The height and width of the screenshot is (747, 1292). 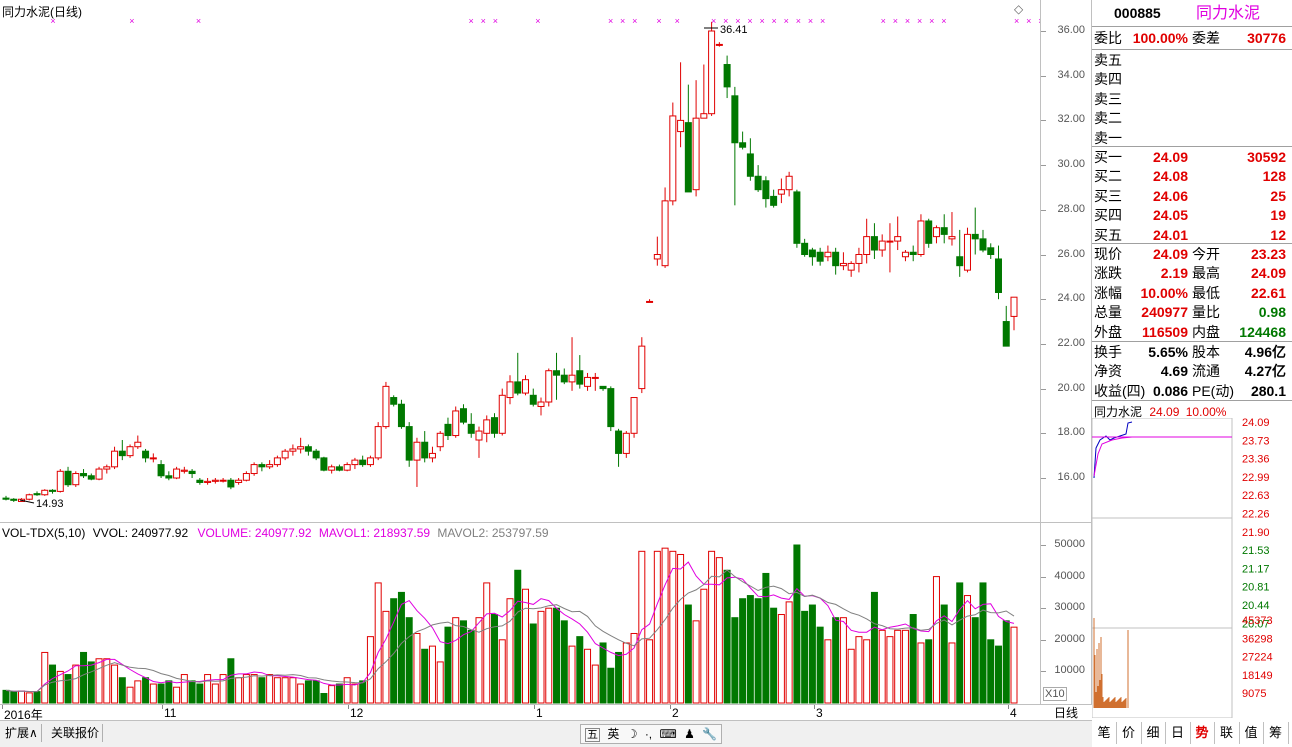 What do you see at coordinates (1108, 137) in the screenshot?
I see `sell-label: 卖一` at bounding box center [1108, 137].